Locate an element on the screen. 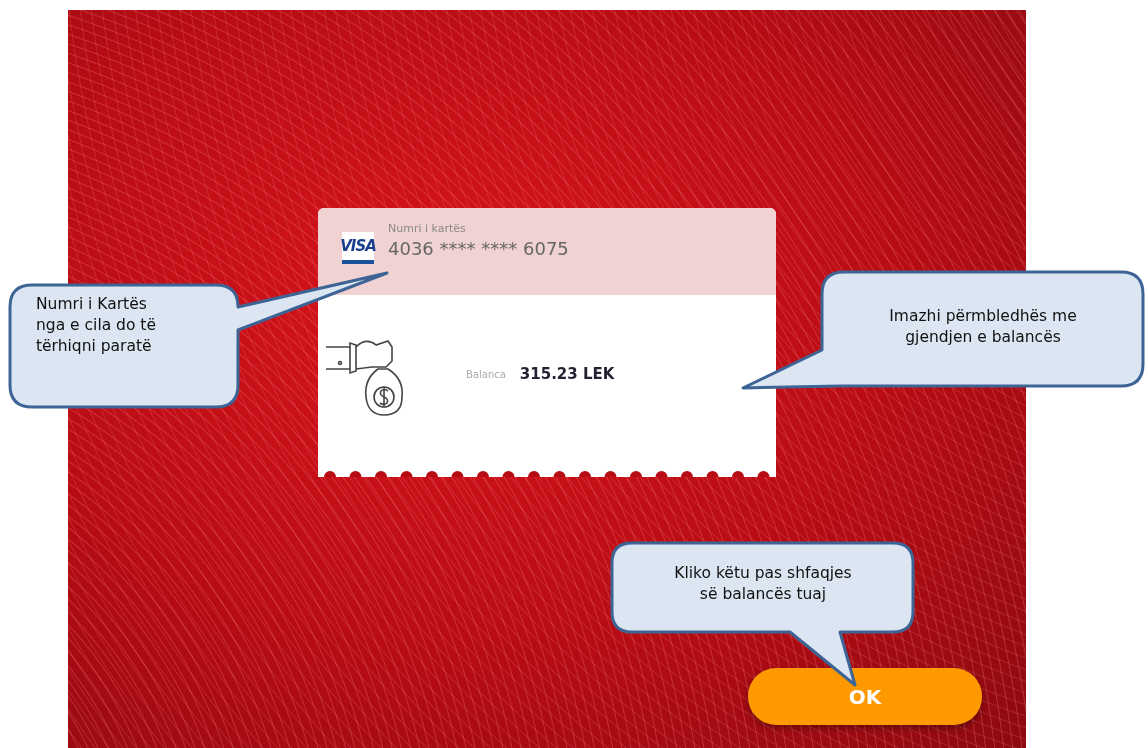  callout-text: Numri i Kartës nga e cila do të tërhiqni paratë is located at coordinates (96, 325).